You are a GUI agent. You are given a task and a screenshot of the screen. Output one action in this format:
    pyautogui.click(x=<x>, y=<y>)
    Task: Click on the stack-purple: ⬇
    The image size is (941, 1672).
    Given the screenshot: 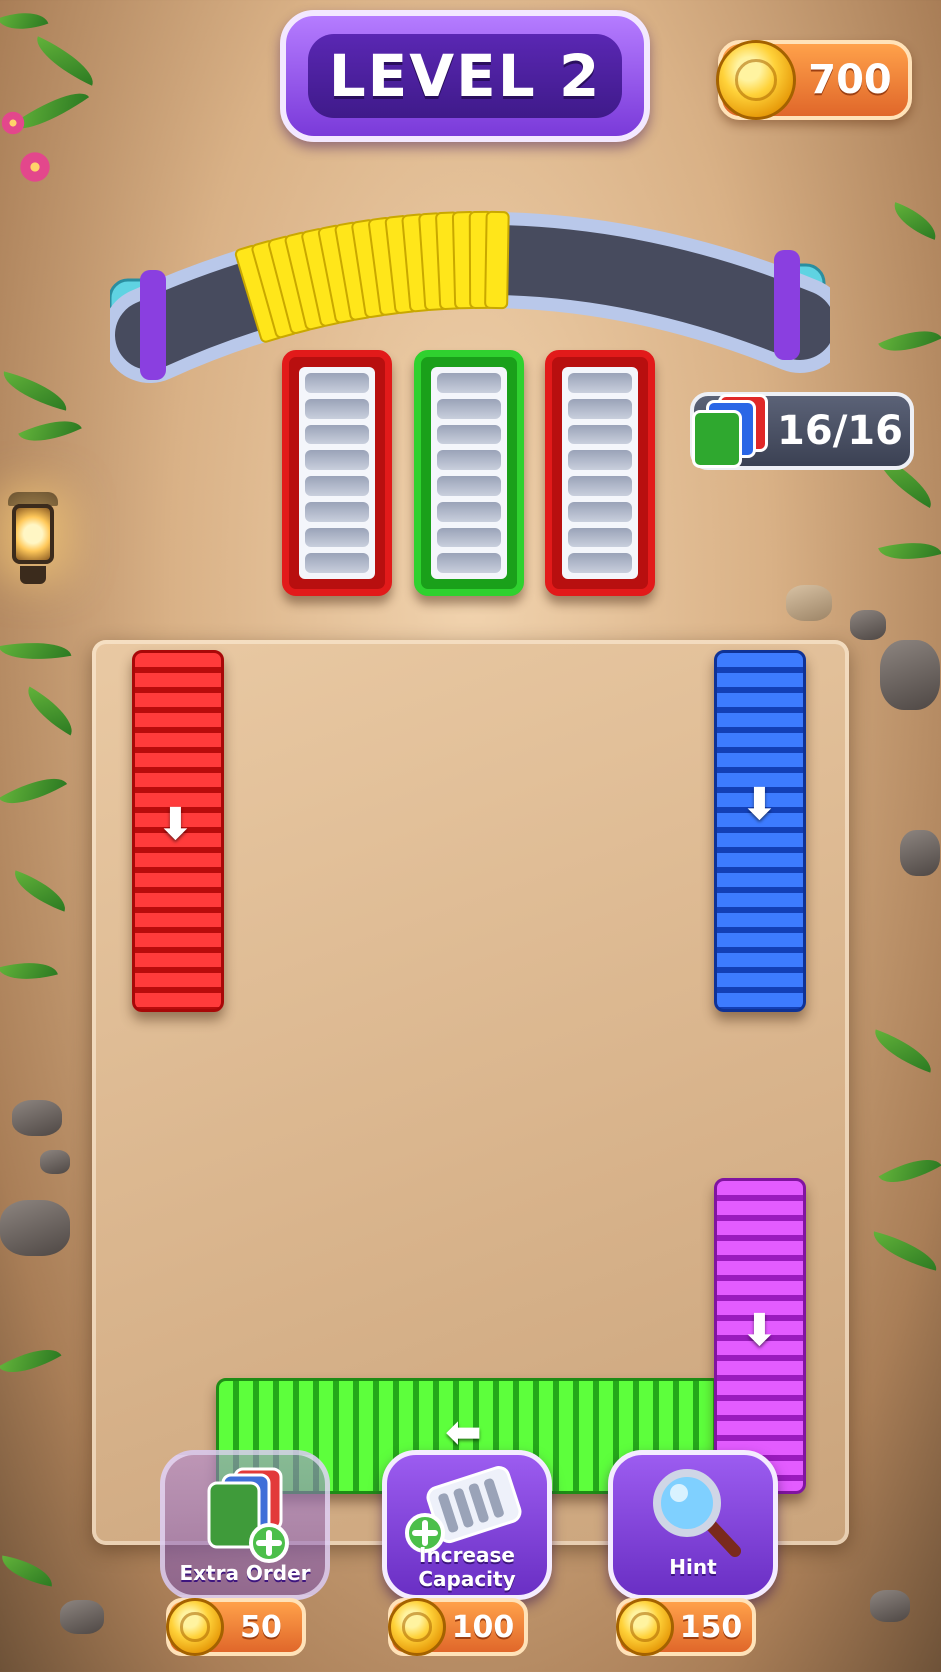 What is the action you would take?
    pyautogui.click(x=760, y=1336)
    